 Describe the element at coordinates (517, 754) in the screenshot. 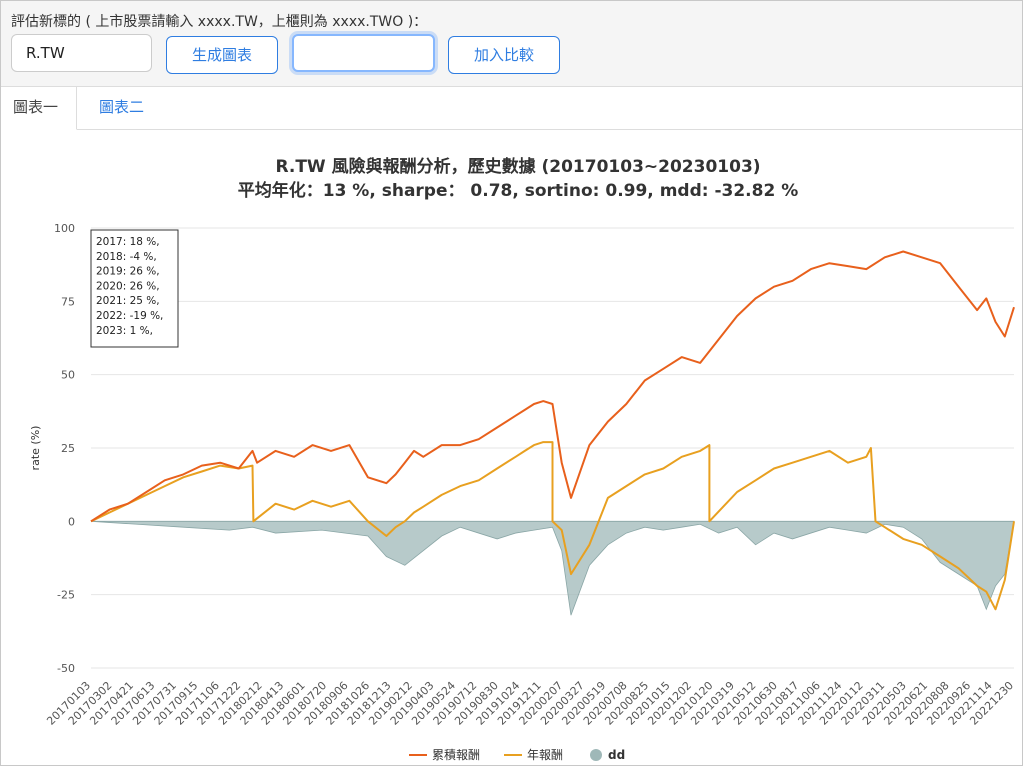

I see `chart-legend: 累積報酬 年報酬 dd` at that location.